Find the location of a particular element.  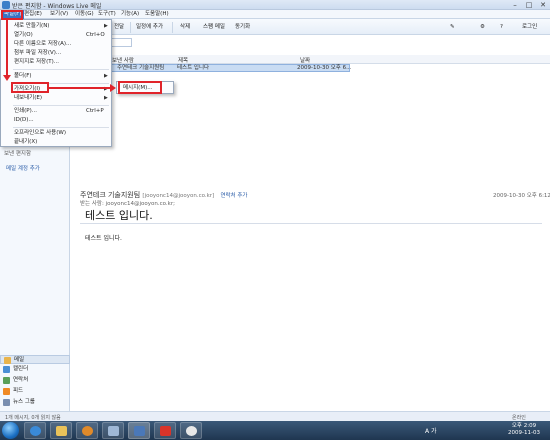

menu-edit: 편집(E) is located at coordinates (33, 14).